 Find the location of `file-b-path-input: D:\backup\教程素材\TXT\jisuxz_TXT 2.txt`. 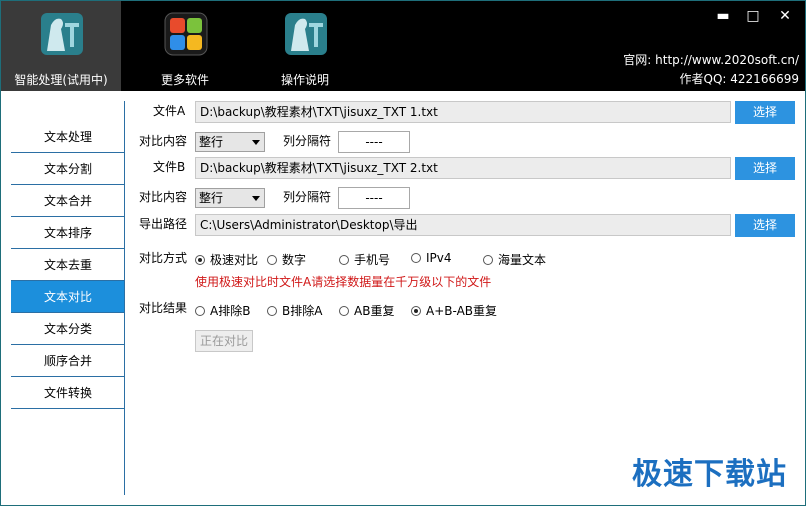

file-b-path-input: D:\backup\教程素材\TXT\jisuxz_TXT 2.txt is located at coordinates (463, 168).